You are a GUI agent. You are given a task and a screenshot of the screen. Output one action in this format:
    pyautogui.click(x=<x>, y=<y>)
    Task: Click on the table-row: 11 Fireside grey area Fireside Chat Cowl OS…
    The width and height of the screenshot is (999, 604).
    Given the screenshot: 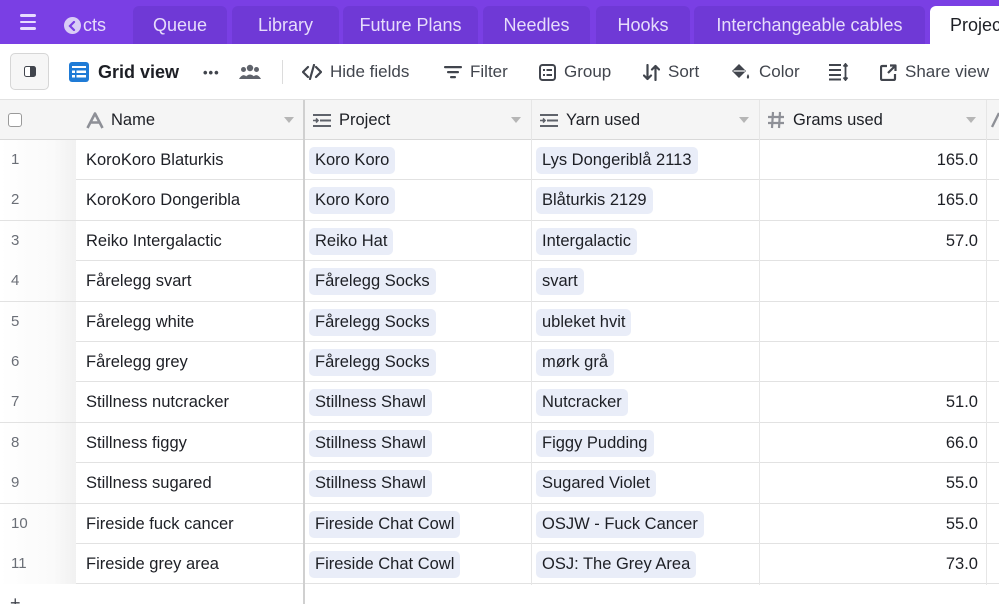 What is the action you would take?
    pyautogui.click(x=499, y=564)
    